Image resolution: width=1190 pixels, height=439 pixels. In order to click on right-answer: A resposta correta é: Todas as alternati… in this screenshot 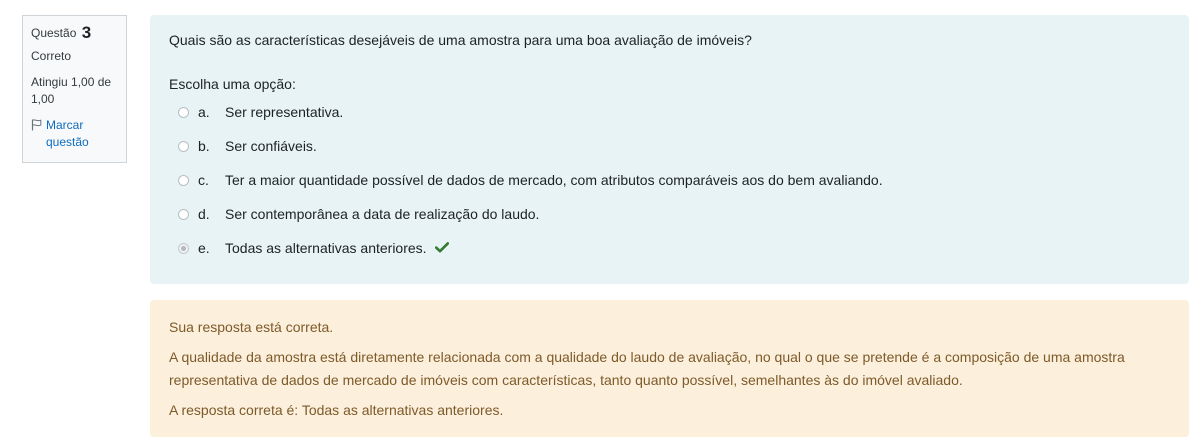, I will do `click(336, 410)`.